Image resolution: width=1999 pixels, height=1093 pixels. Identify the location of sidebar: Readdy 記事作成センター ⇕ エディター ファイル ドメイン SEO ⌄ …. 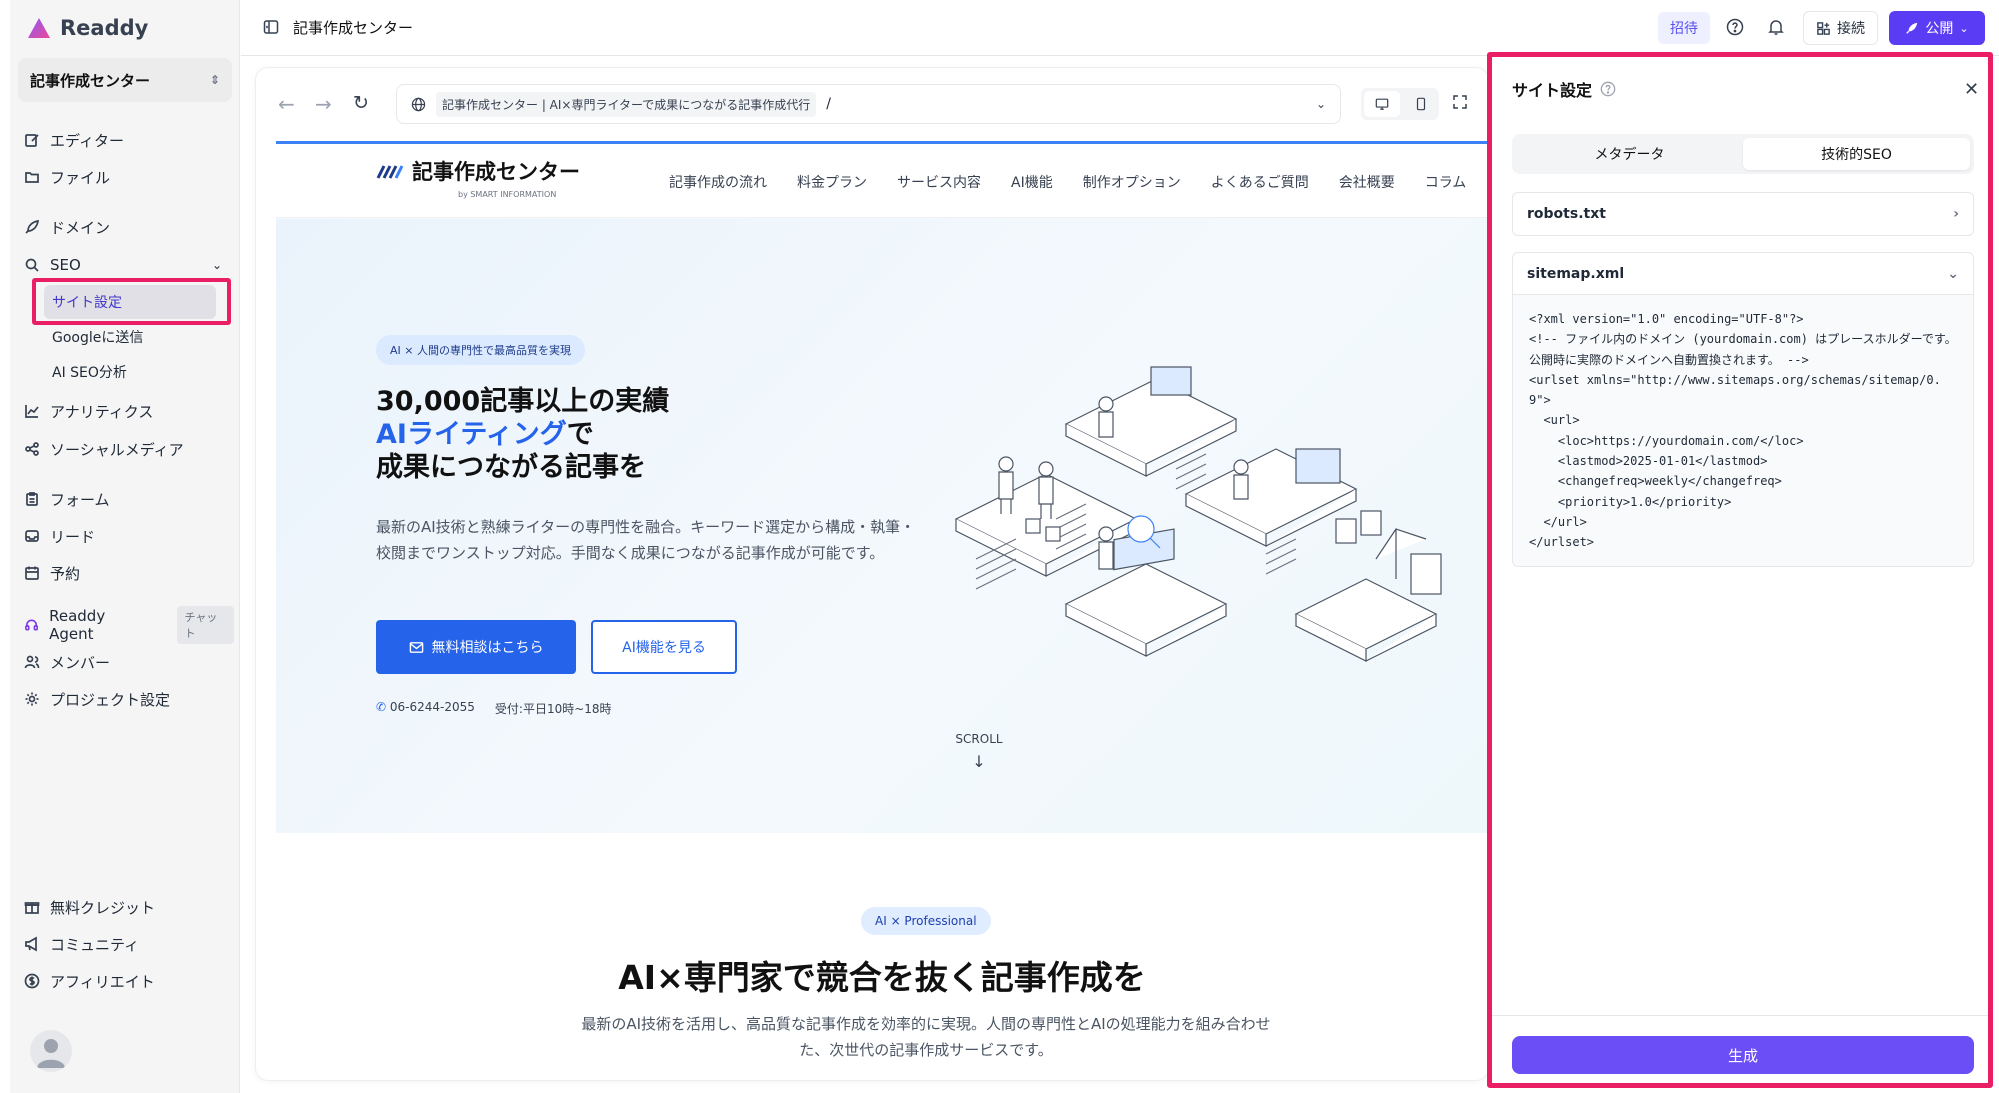
(125, 546).